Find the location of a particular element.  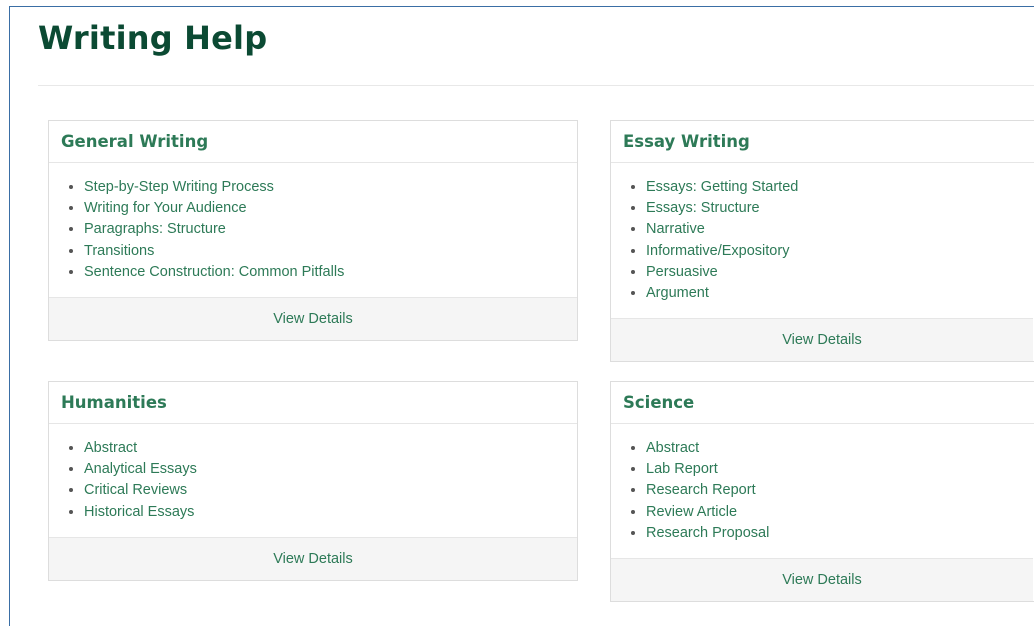

card-title: Science is located at coordinates (659, 402).